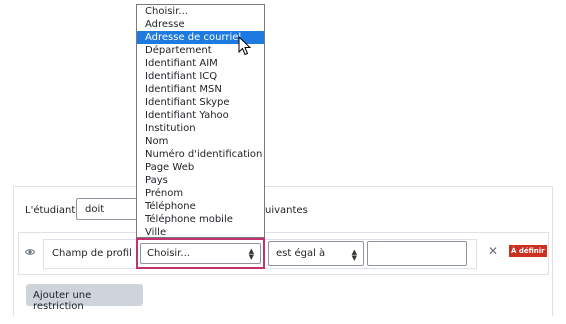 This screenshot has height=324, width=566. Describe the element at coordinates (200, 206) in the screenshot. I see `dropdown-option: Téléphone` at that location.